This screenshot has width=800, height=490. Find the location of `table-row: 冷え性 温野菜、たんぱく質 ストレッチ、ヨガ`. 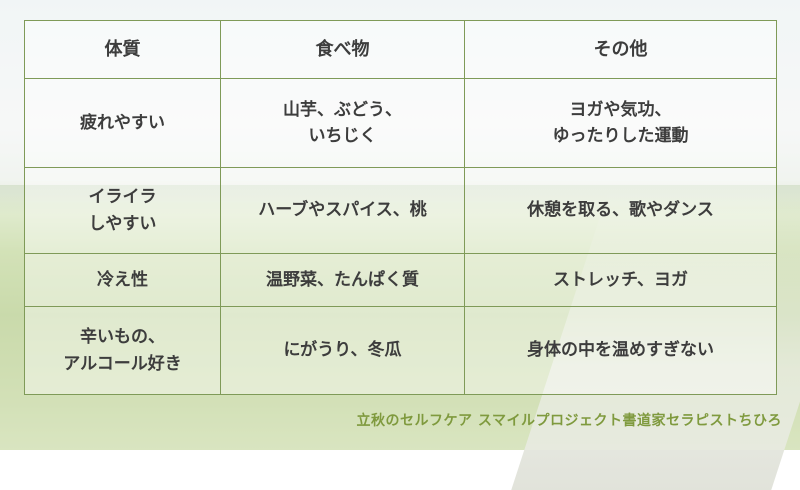

table-row: 冷え性 温野菜、たんぱく質 ストレッチ、ヨガ is located at coordinates (400, 280).